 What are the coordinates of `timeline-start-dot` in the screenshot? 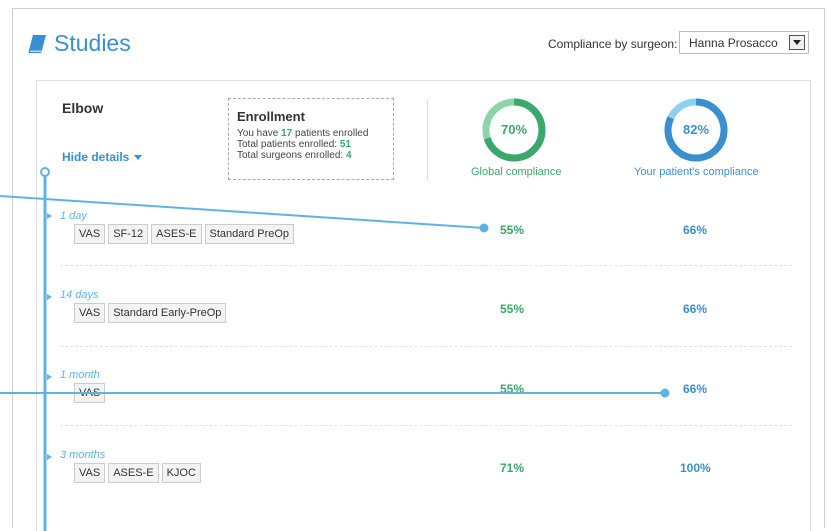 It's located at (45, 172).